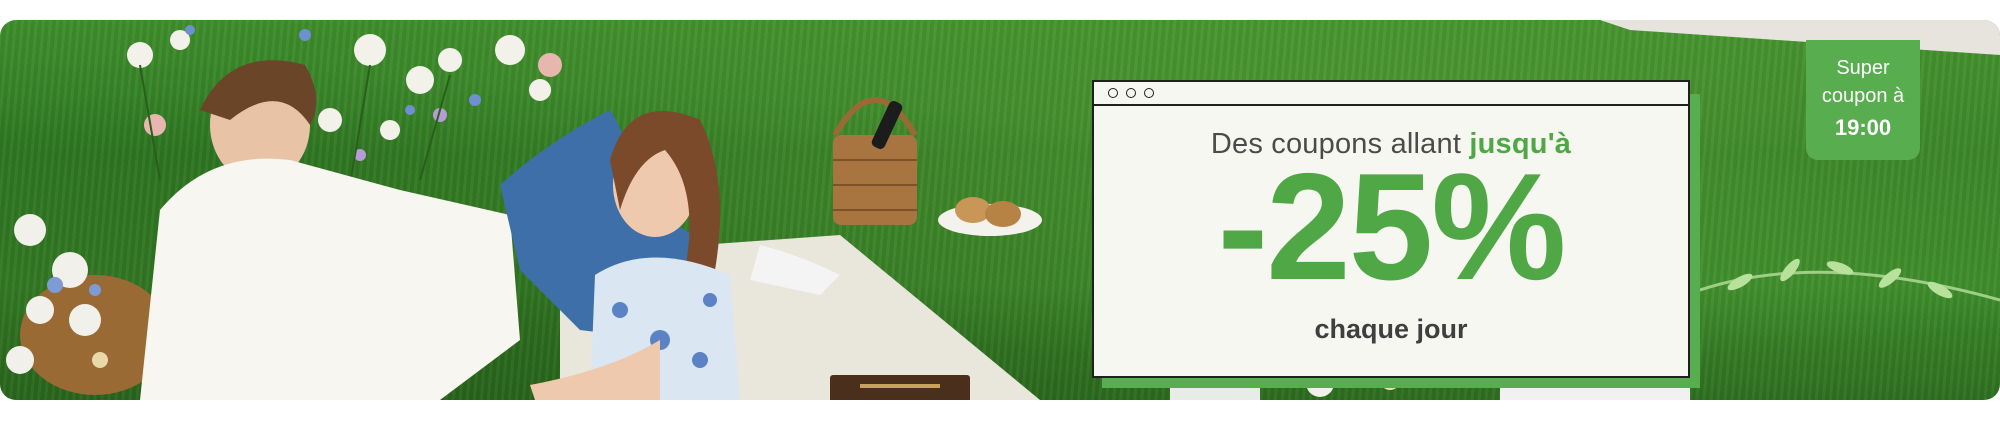  Describe the element at coordinates (1391, 329) in the screenshot. I see `coupon-frequency: chaque jour` at that location.